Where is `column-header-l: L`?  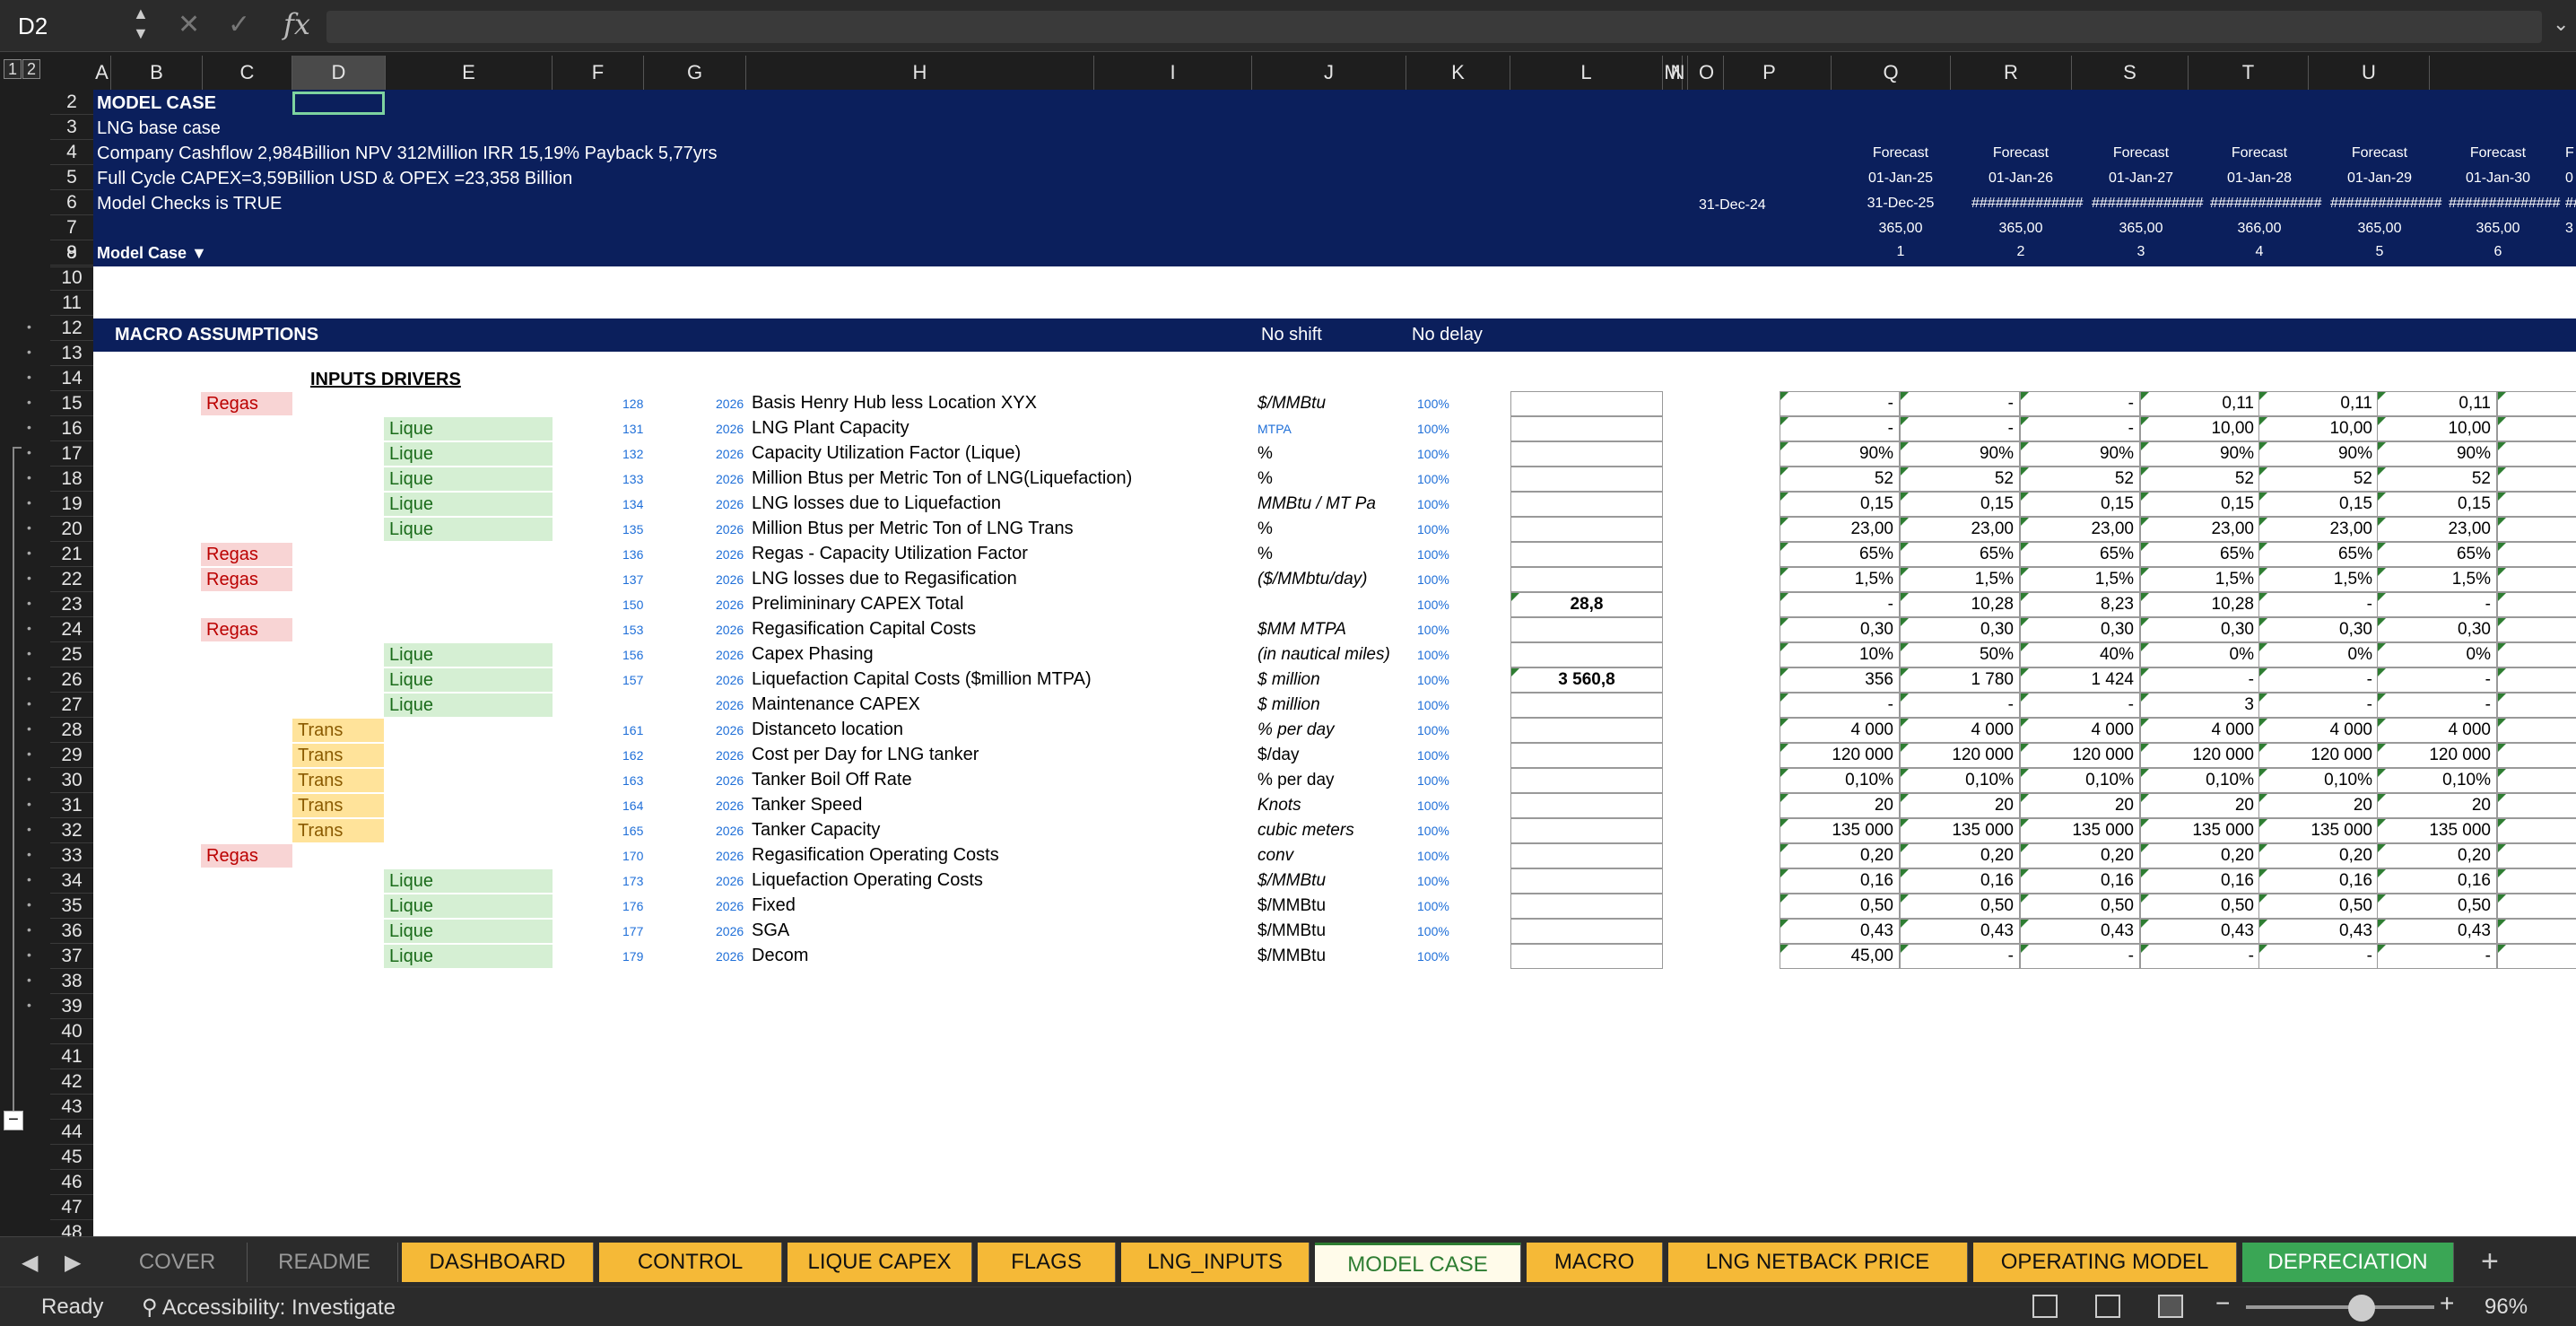 column-header-l: L is located at coordinates (1586, 73).